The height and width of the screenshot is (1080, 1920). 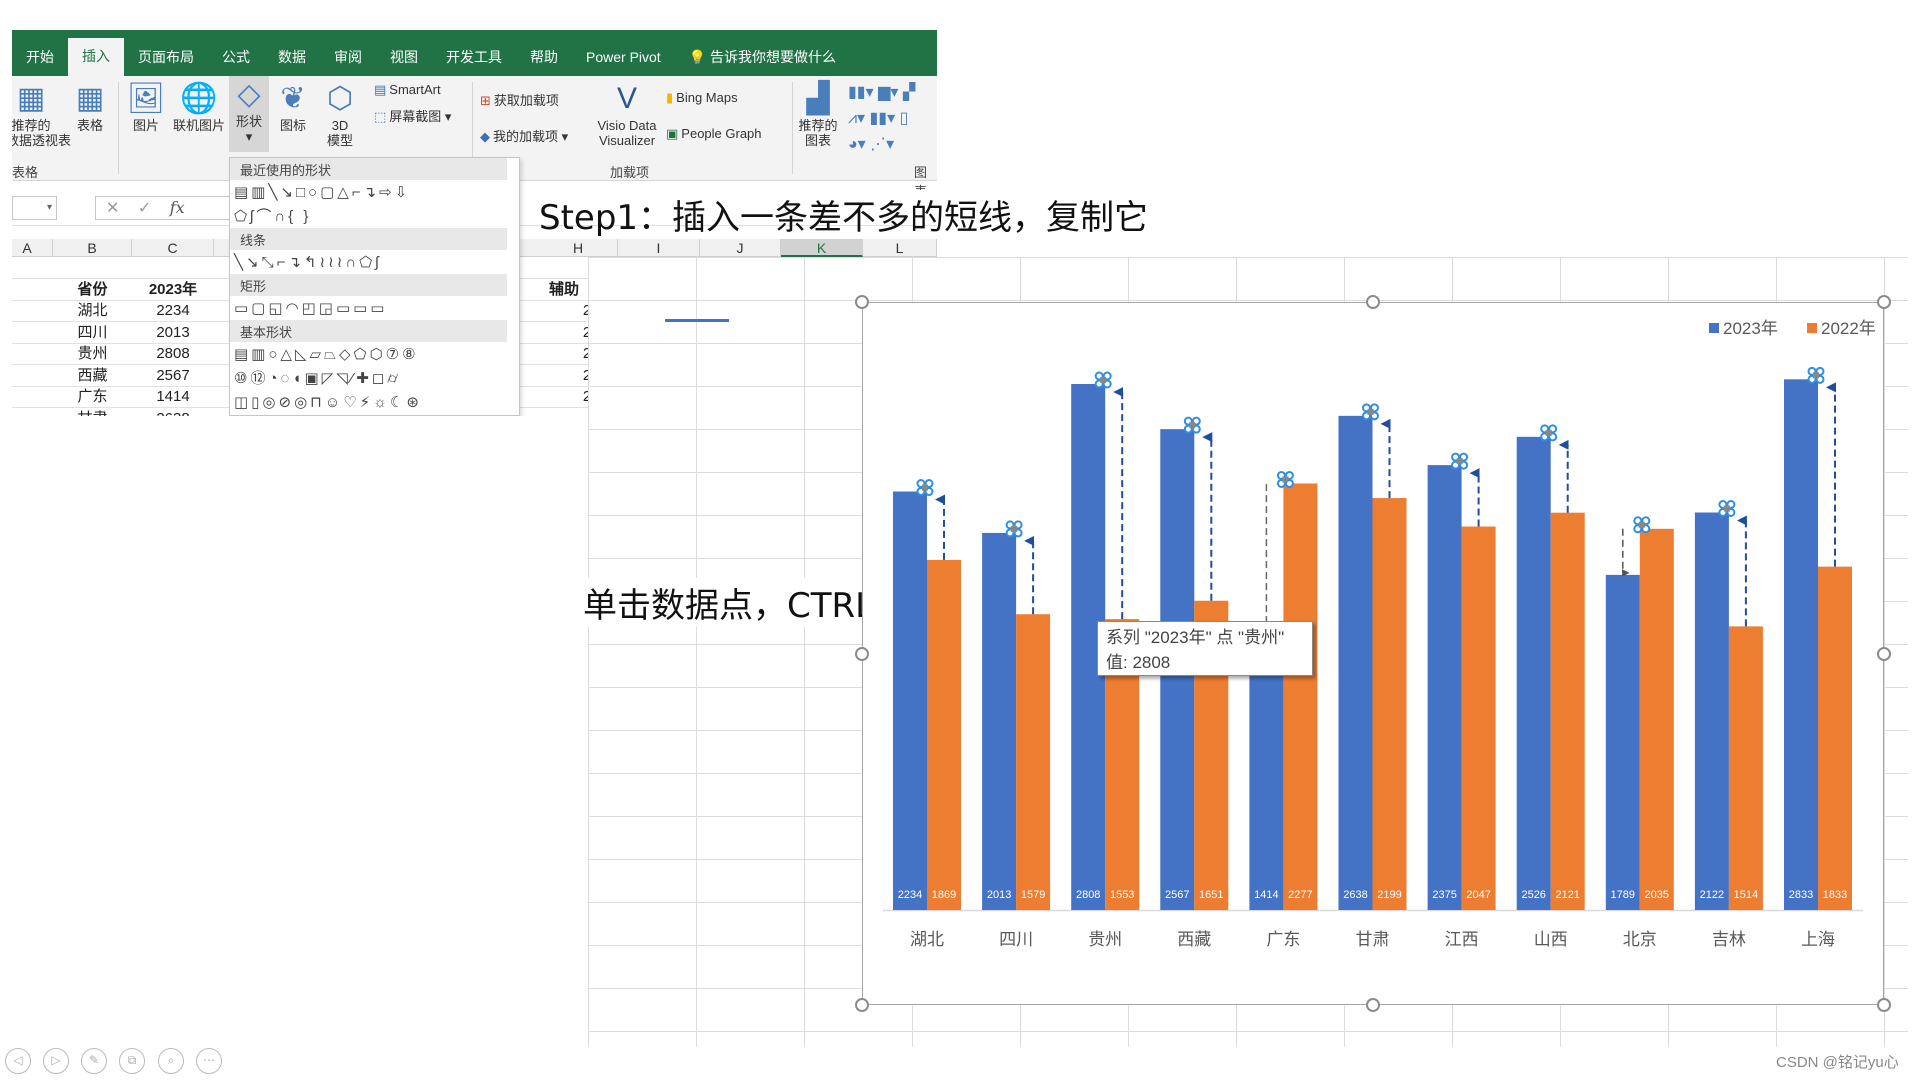 What do you see at coordinates (94, 1061) in the screenshot?
I see `pen-button: ✎` at bounding box center [94, 1061].